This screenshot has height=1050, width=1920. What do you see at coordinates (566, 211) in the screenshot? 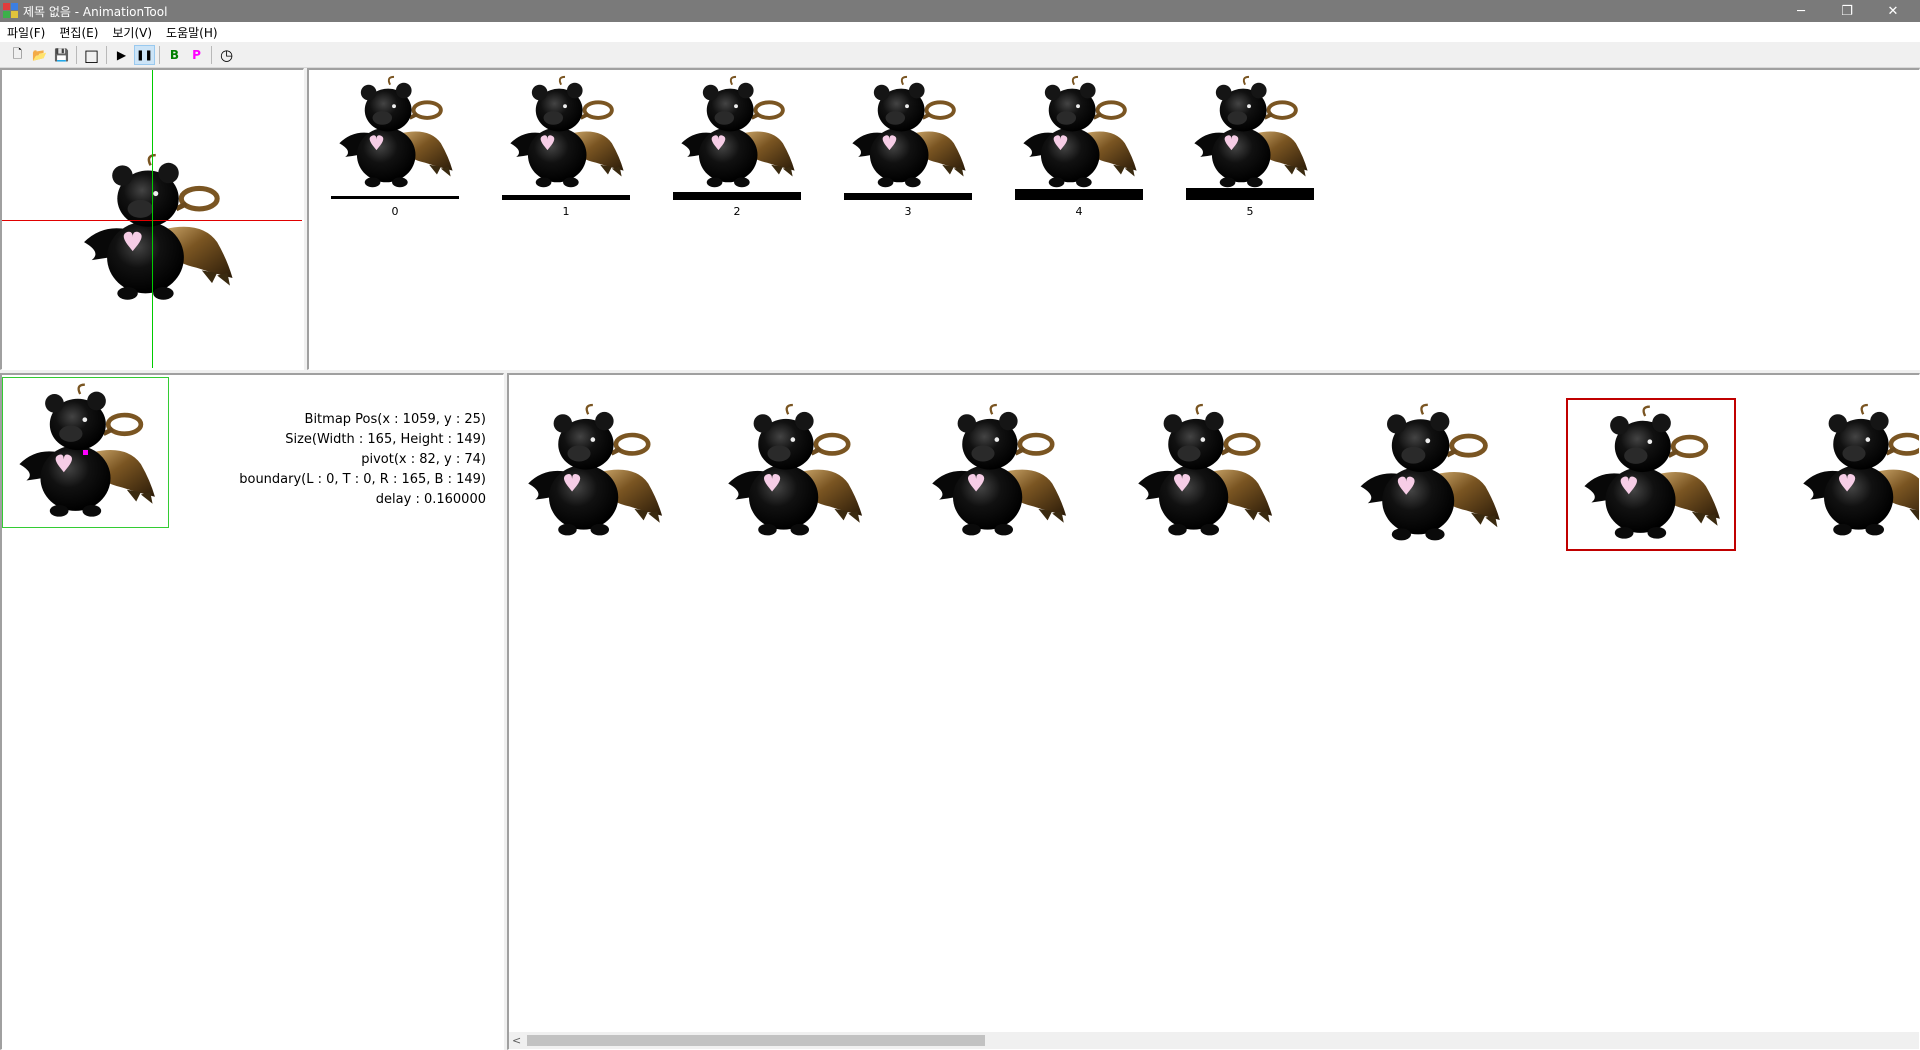
I see `frame-label: 1` at bounding box center [566, 211].